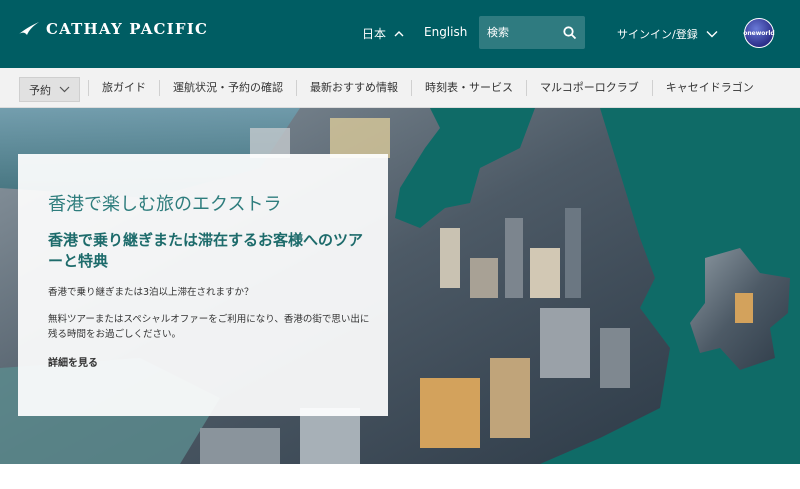  Describe the element at coordinates (657, 34) in the screenshot. I see `signin-label: サインイン/登録` at that location.